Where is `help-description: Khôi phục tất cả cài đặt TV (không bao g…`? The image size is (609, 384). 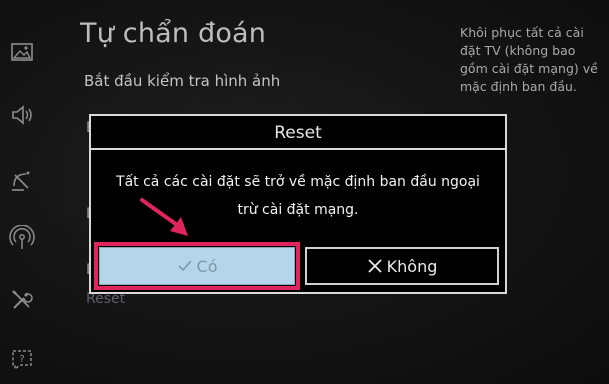 help-description: Khôi phục tất cả cài đặt TV (không bao g… is located at coordinates (529, 59).